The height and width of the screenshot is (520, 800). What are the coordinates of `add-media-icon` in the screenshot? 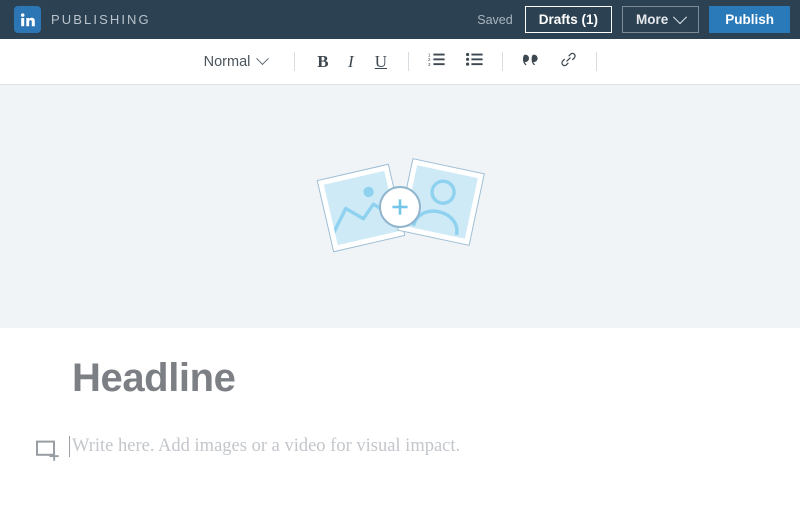 It's located at (48, 453).